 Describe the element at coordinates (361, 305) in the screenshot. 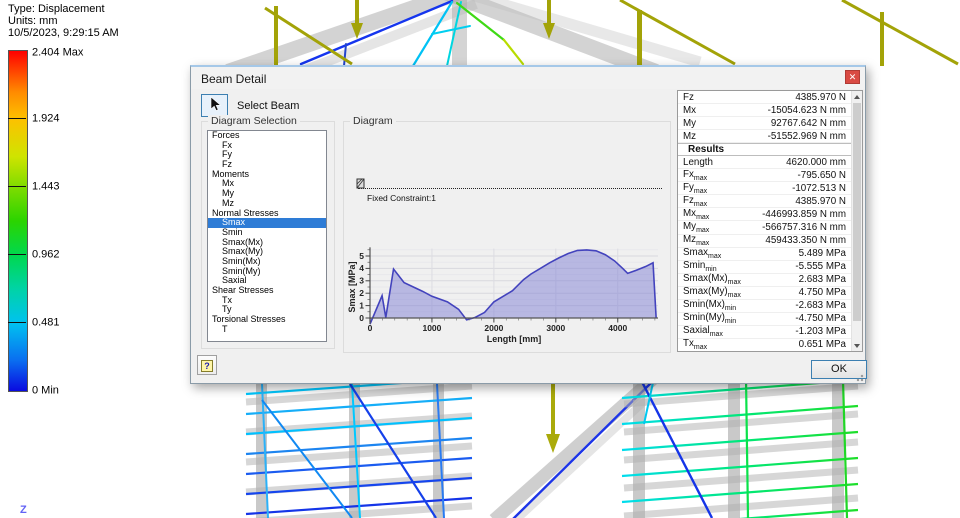

I see `svg-text: 1` at that location.